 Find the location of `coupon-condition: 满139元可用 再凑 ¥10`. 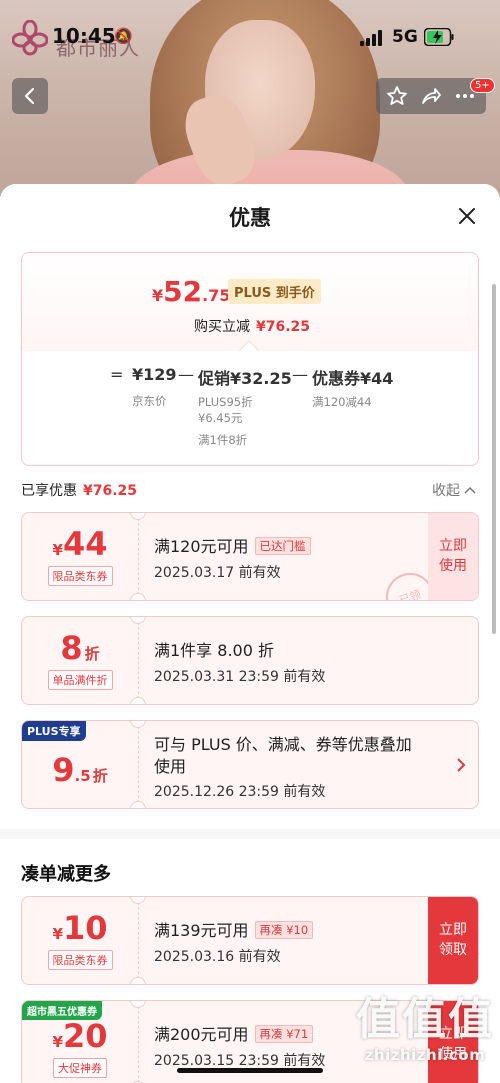

coupon-condition: 满139元可用 再凑 ¥10 is located at coordinates (234, 929).